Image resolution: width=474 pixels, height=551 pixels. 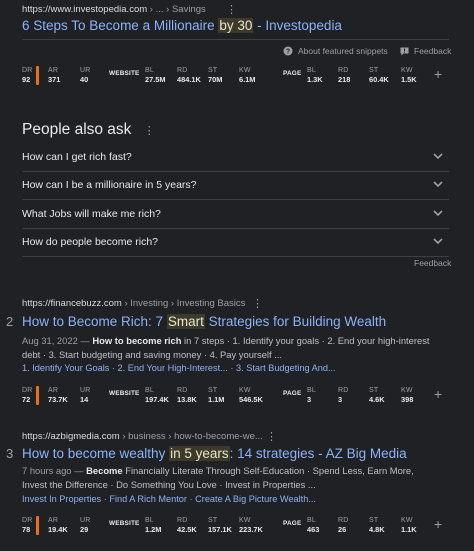 What do you see at coordinates (157, 395) in the screenshot?
I see `metric-bl: BL 197.4K` at bounding box center [157, 395].